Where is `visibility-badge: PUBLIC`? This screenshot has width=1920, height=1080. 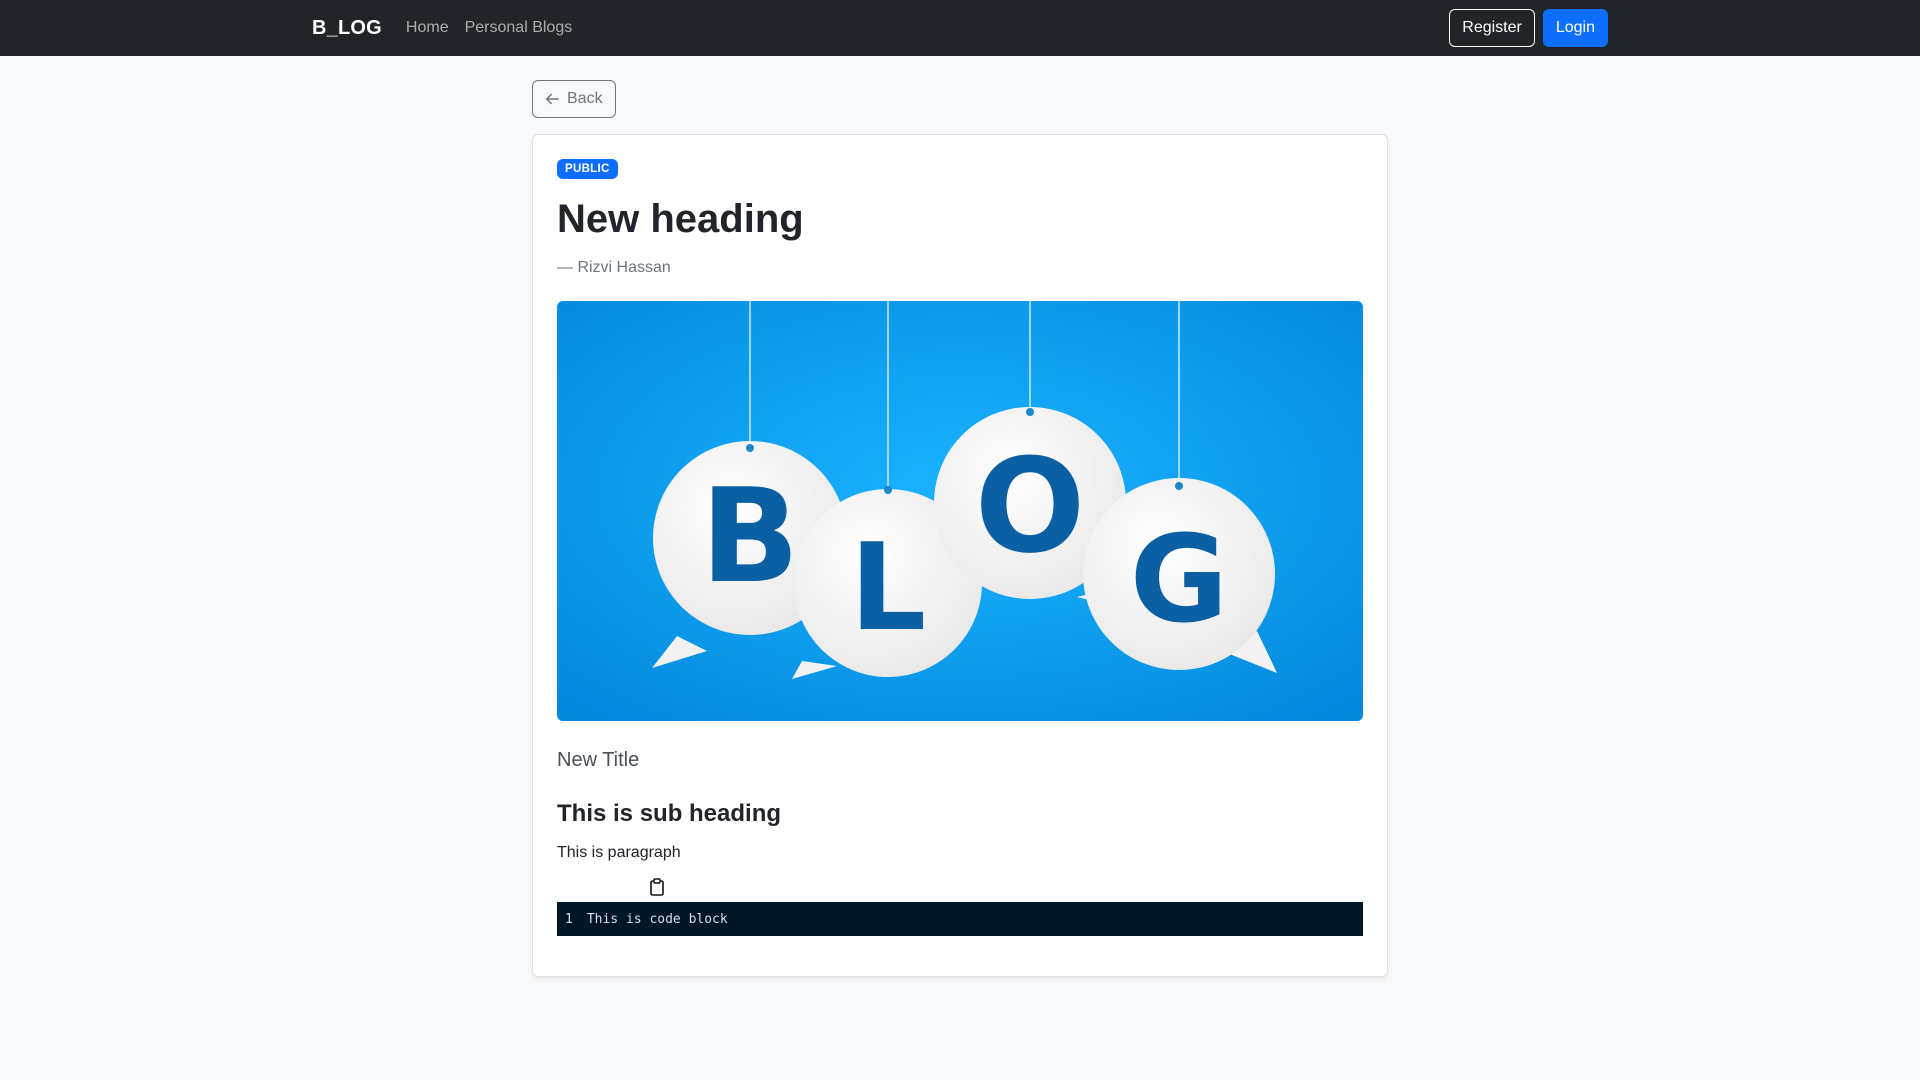 visibility-badge: PUBLIC is located at coordinates (587, 169).